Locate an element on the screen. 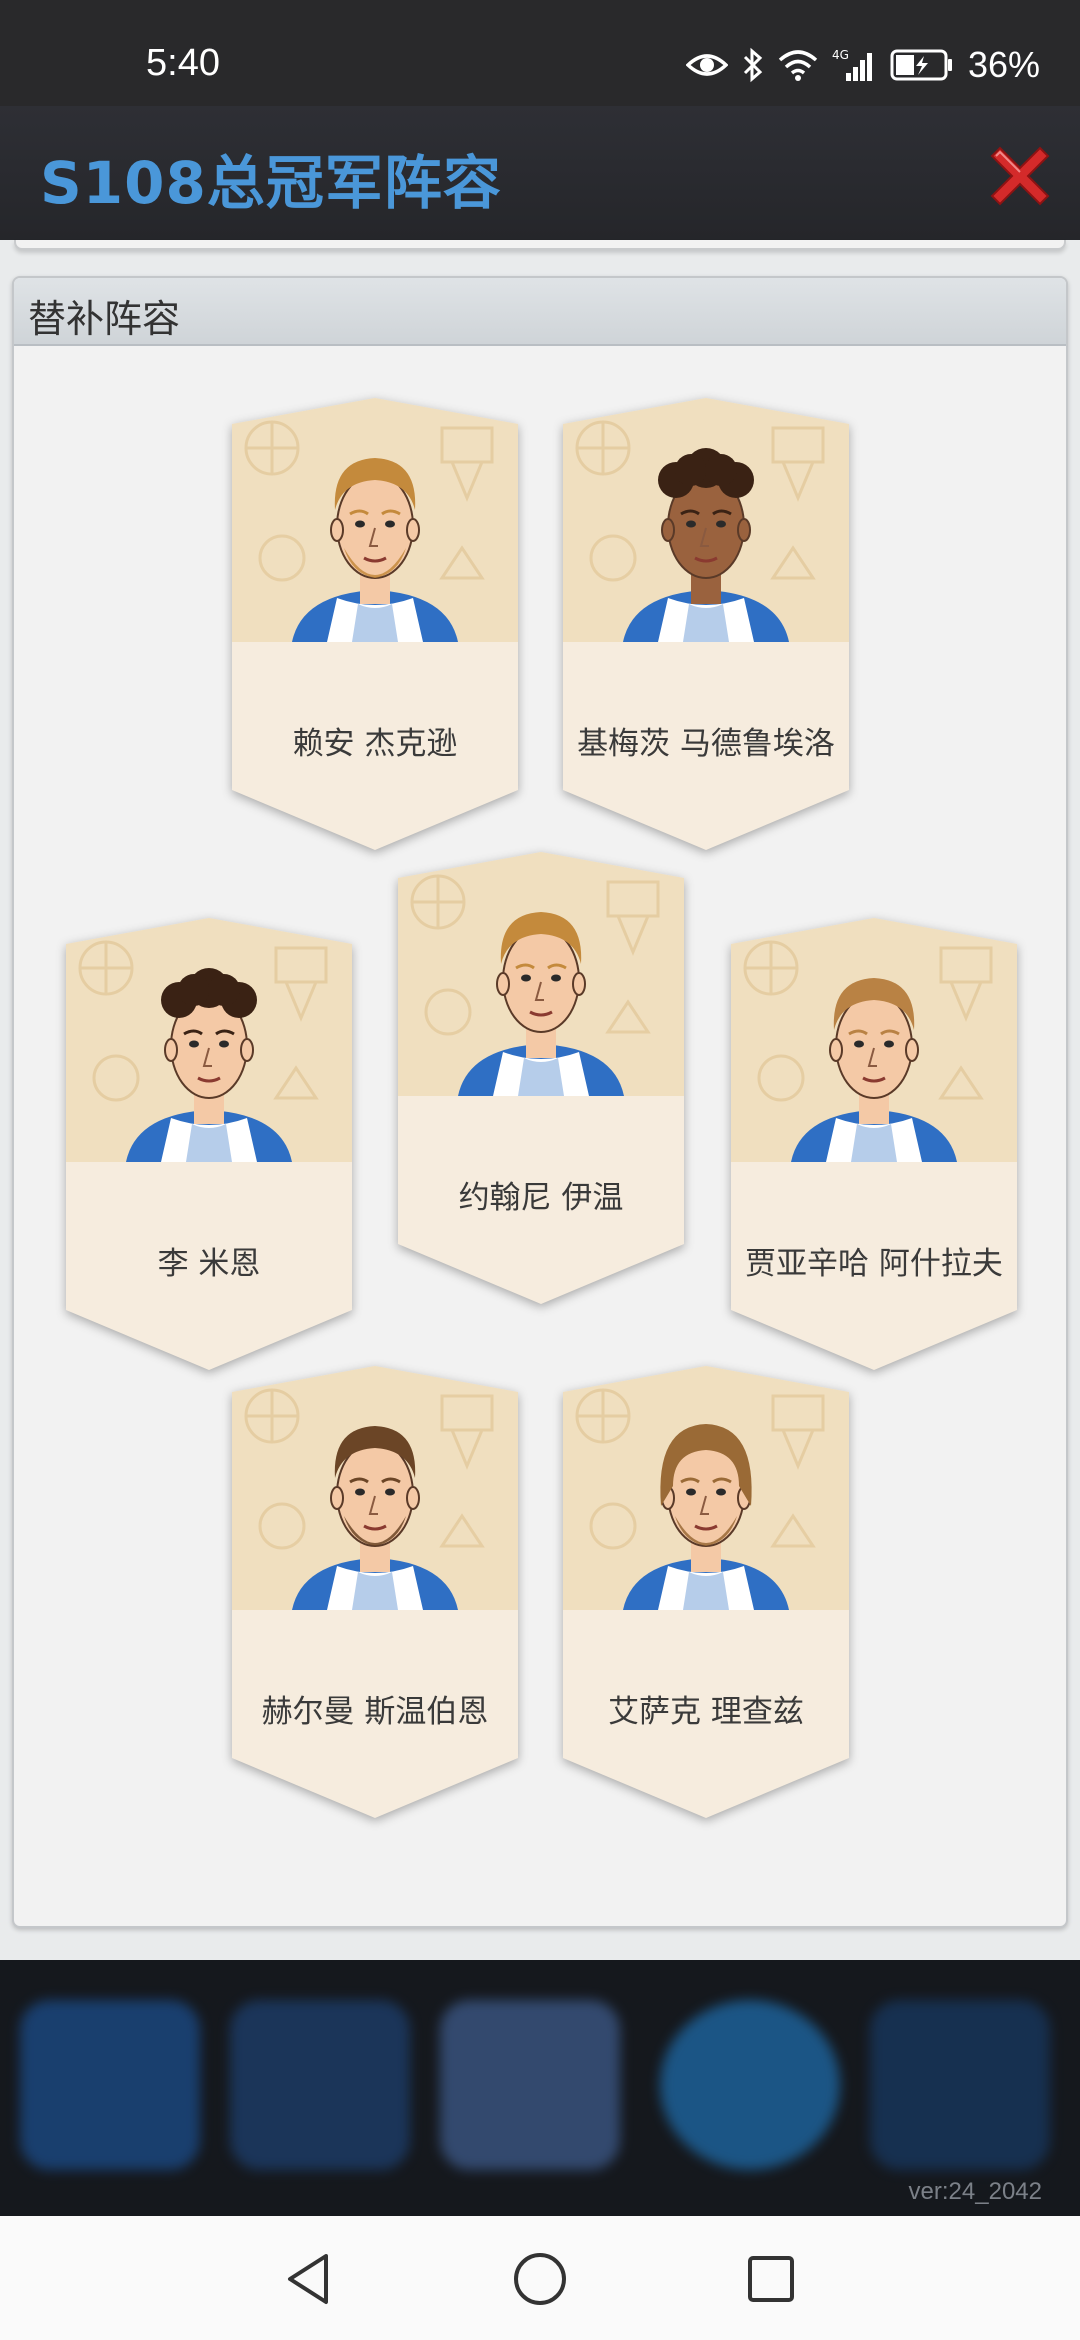 This screenshot has width=1080, height=2340. player-name: 贾亚辛哈 阿什拉夫 is located at coordinates (874, 1264).